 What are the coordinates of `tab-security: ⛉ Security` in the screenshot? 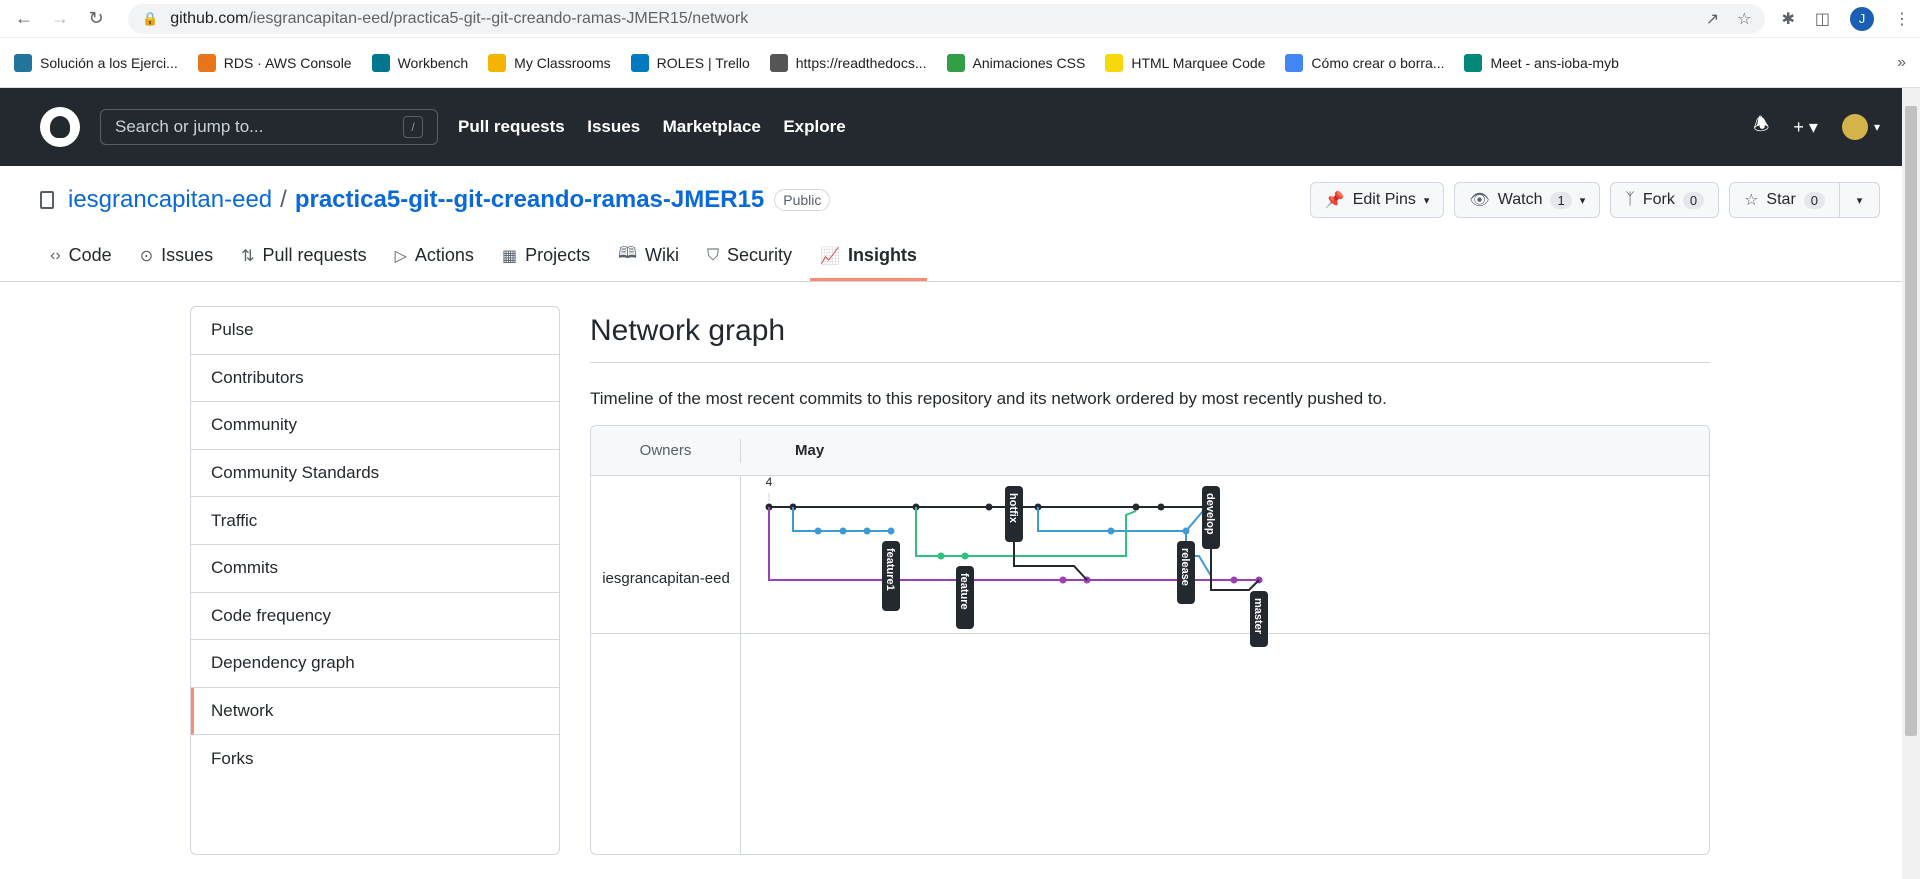 It's located at (749, 257).